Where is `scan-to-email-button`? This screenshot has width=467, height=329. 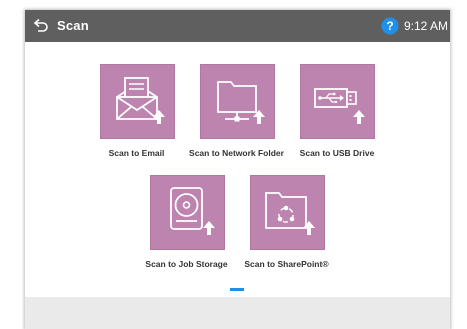 scan-to-email-button is located at coordinates (137, 101).